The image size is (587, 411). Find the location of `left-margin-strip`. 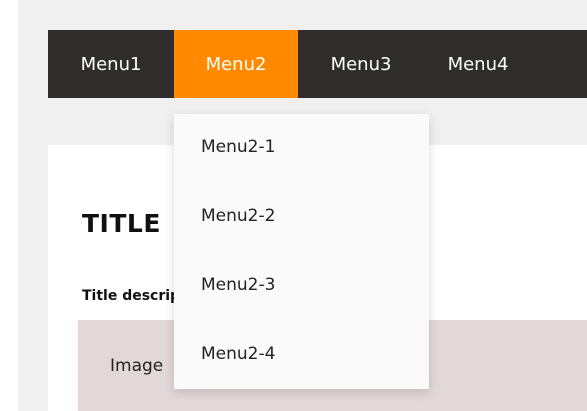

left-margin-strip is located at coordinates (9, 205).